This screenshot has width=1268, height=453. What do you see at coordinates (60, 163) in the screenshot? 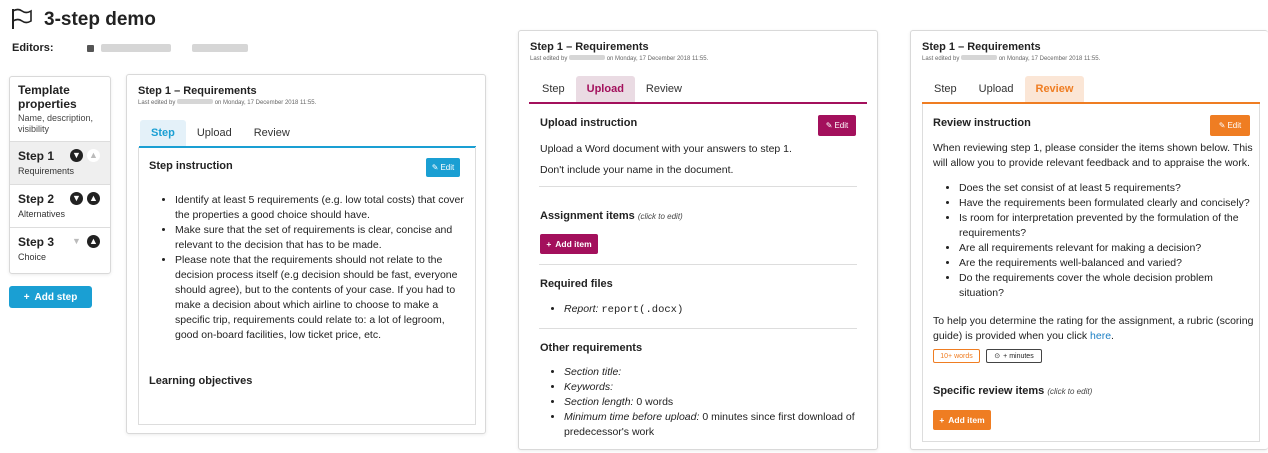
I see `sidebar-step-1: Step 1 Requirements ▼ ▲` at bounding box center [60, 163].